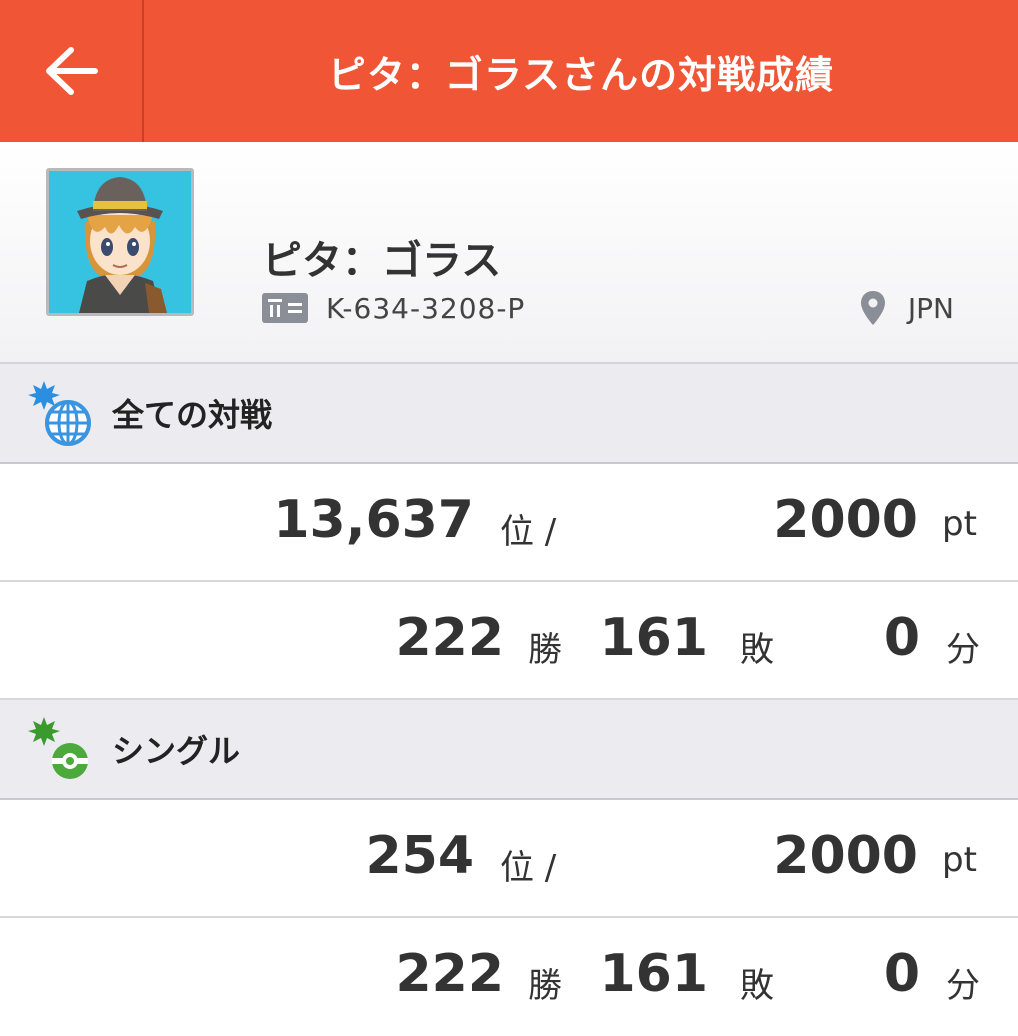 The image size is (1018, 1036). I want to click on player-name: ピタ：ゴラス, so click(382, 261).